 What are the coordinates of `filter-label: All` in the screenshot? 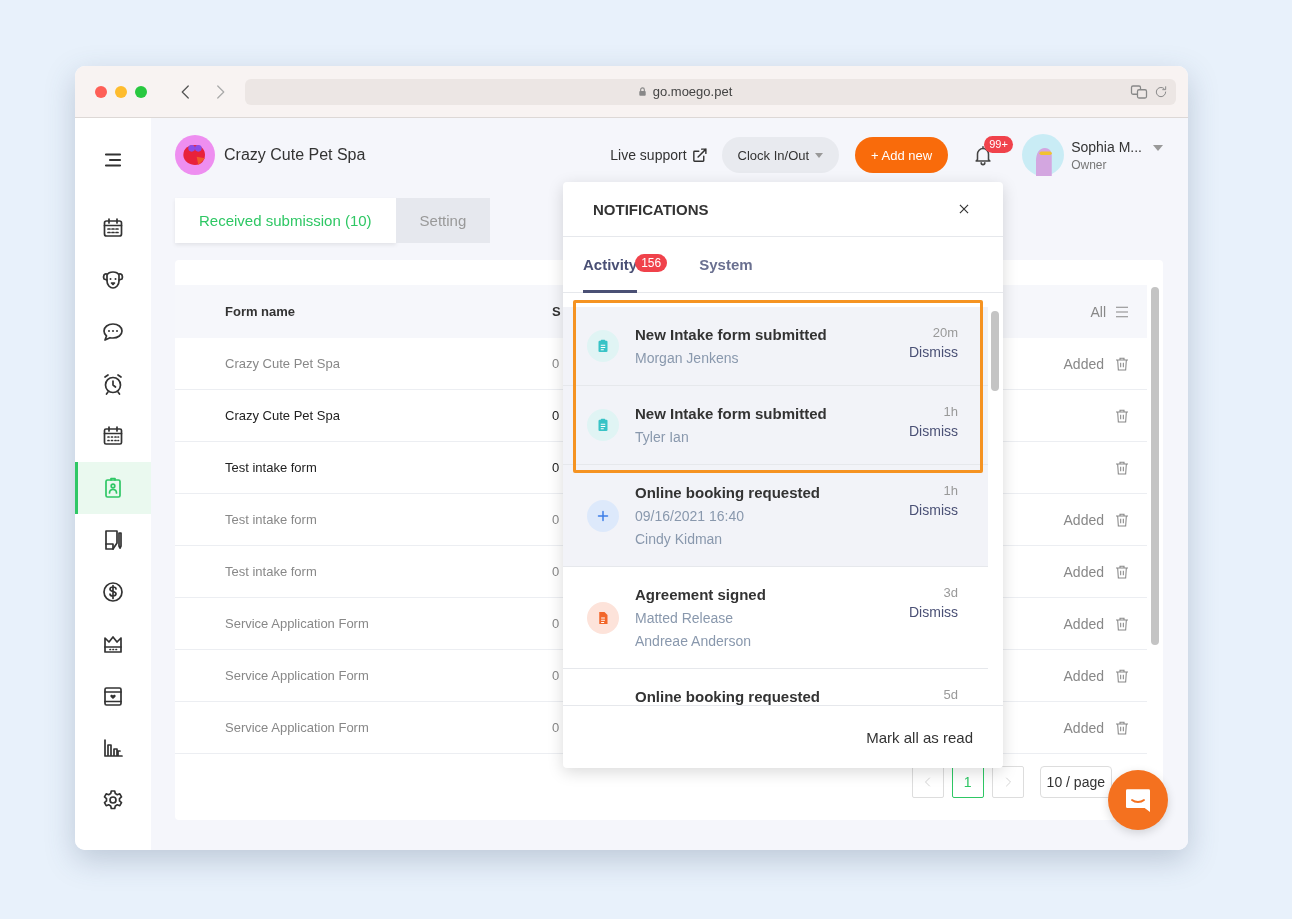 It's located at (1098, 311).